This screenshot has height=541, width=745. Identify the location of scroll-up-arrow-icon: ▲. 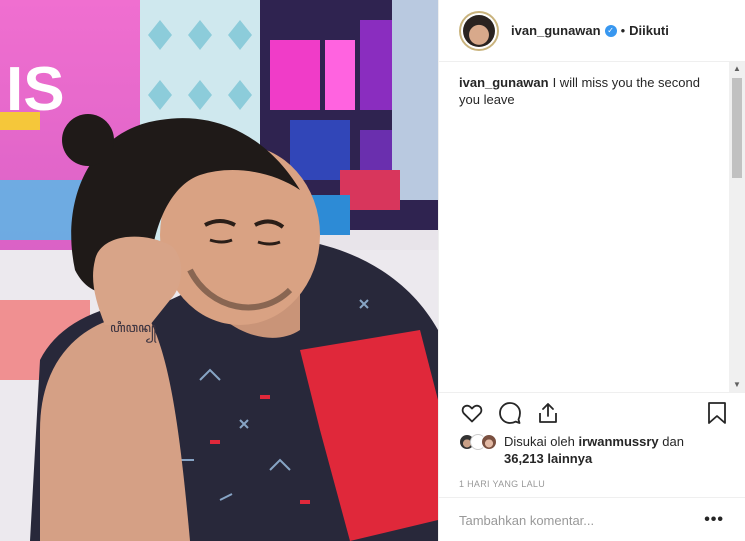
(737, 69).